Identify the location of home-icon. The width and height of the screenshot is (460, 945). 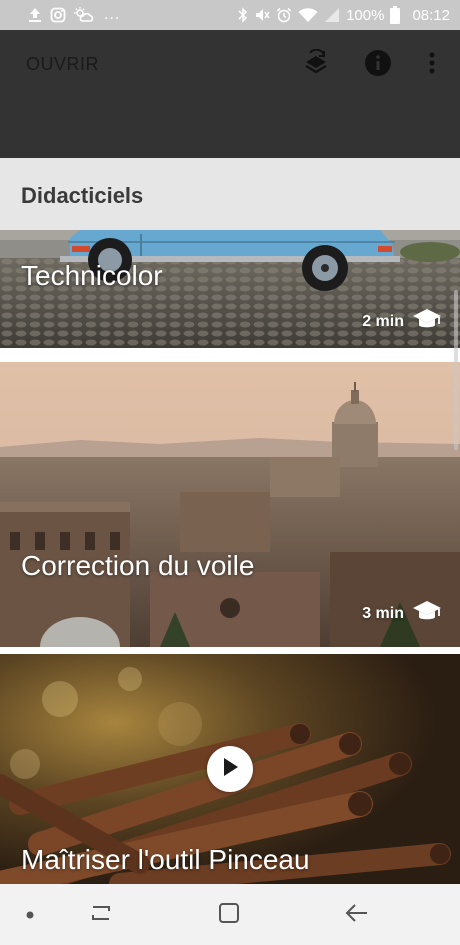
(229, 915).